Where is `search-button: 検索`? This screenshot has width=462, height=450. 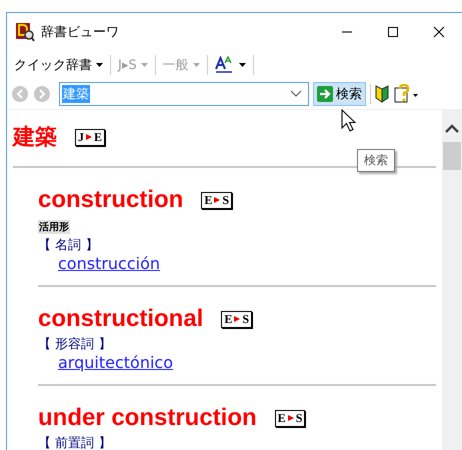
search-button: 検索 is located at coordinates (339, 94).